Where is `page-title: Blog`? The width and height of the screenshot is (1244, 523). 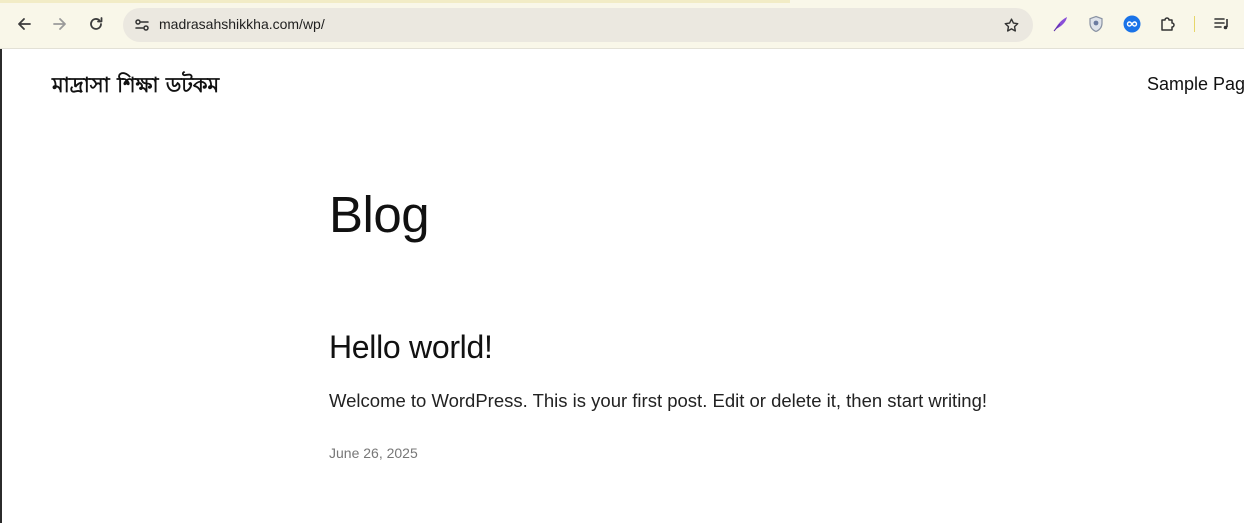
page-title: Blog is located at coordinates (379, 214).